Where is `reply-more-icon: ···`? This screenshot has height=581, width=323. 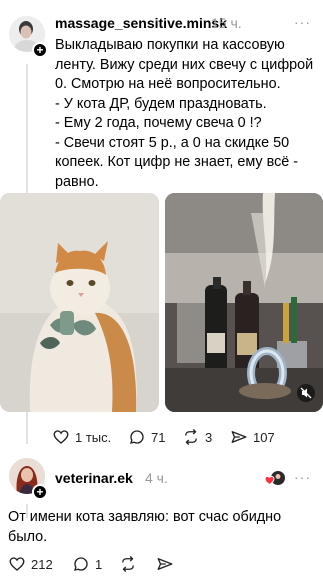
reply-more-icon: ··· is located at coordinates (302, 477).